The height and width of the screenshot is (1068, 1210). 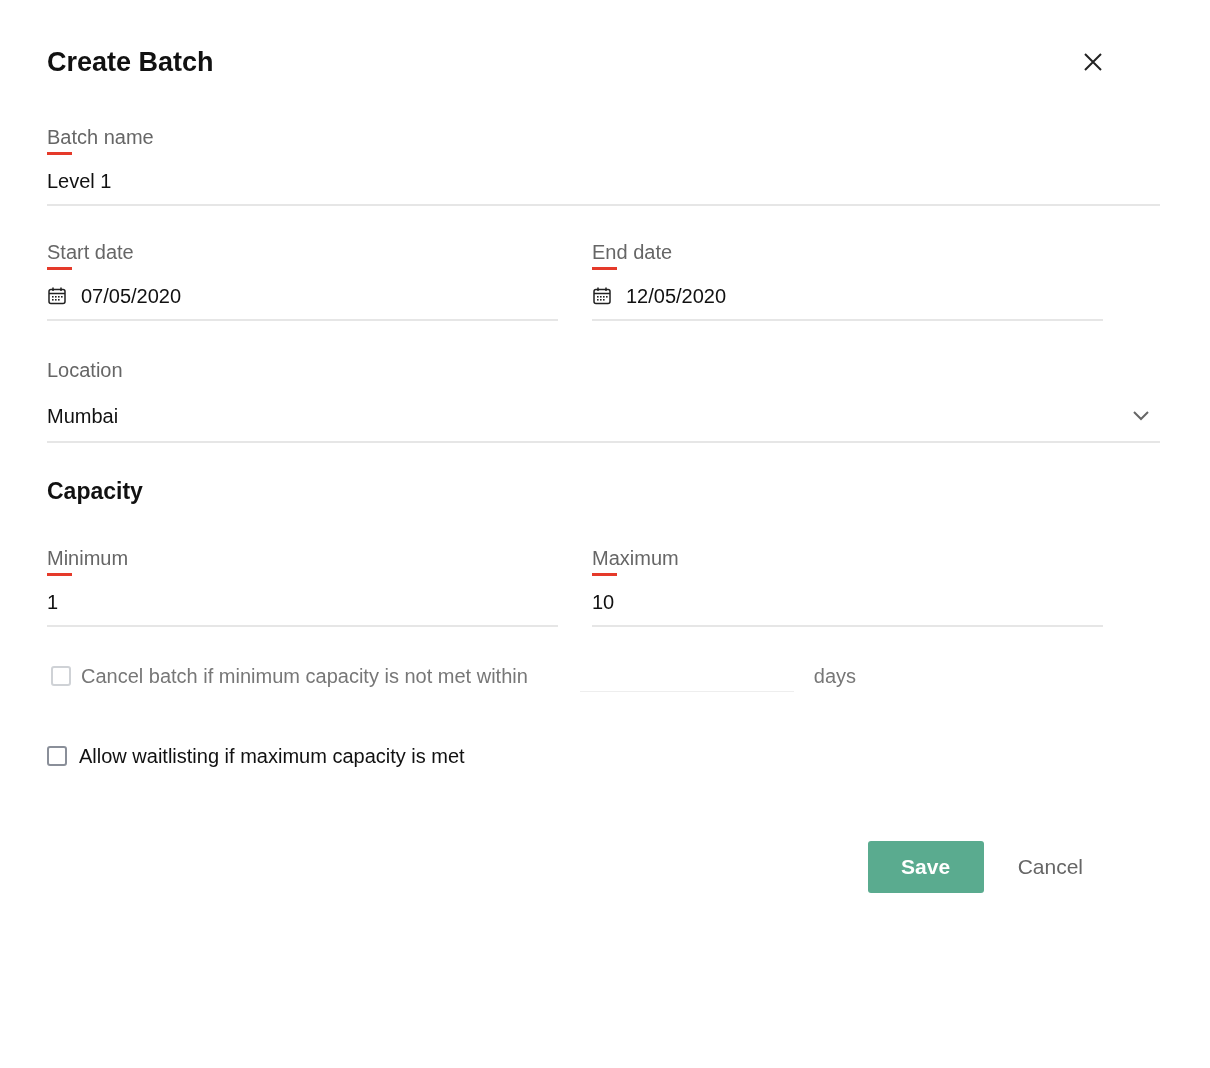 I want to click on checkbox-label: Cancel batch if minimum capacity is not met within, so click(x=304, y=676).